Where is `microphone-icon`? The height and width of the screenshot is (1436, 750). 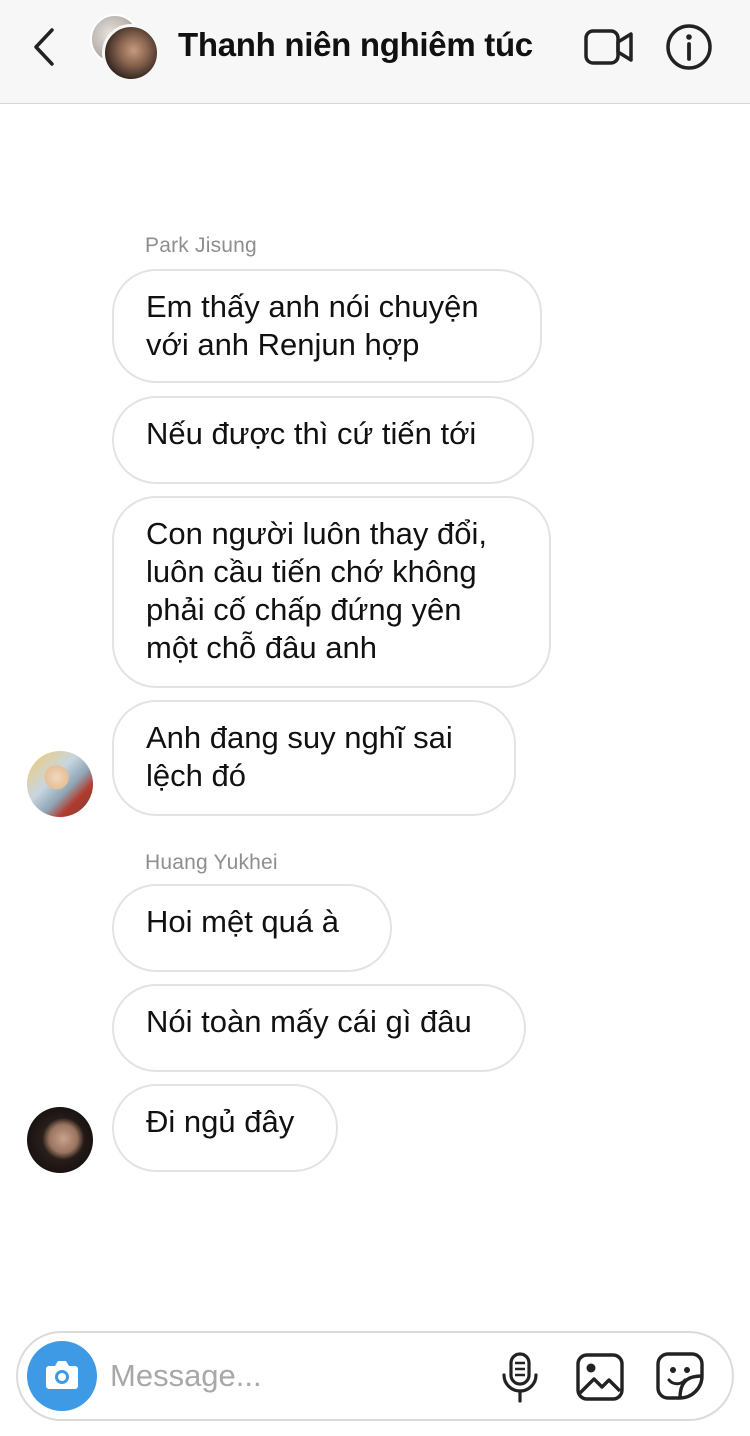 microphone-icon is located at coordinates (520, 1377).